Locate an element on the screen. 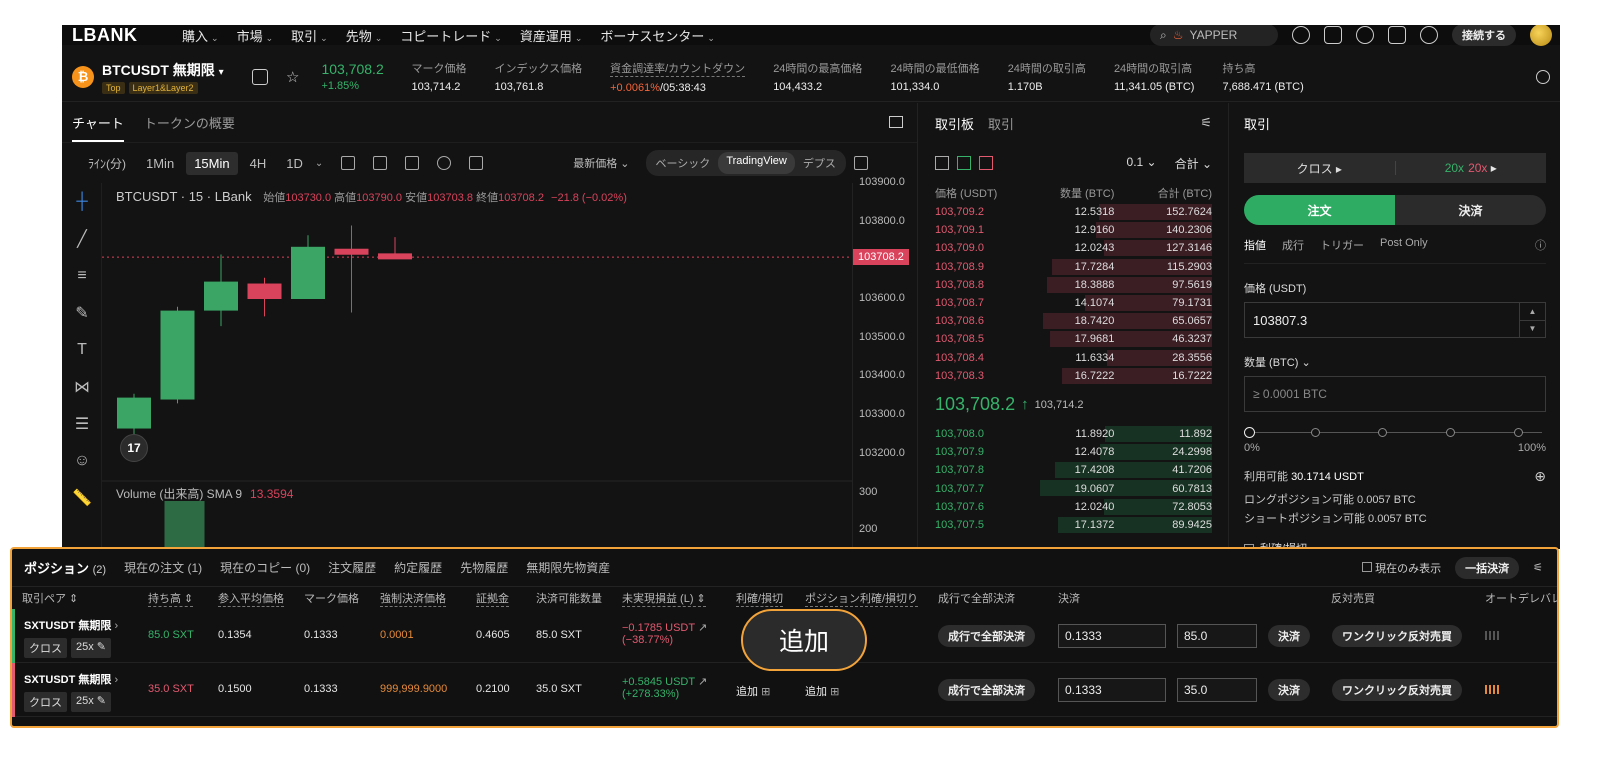 This screenshot has width=1600, height=759. ask-row: 103,708.8 18.3888 97.5619 is located at coordinates (1073, 285).